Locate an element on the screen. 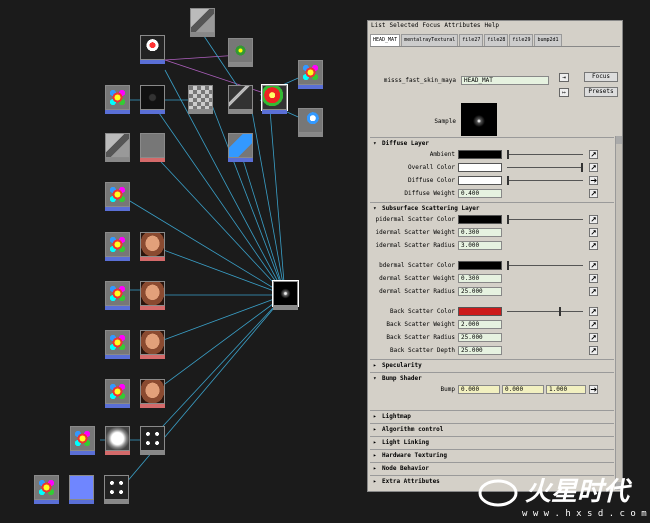 The height and width of the screenshot is (523, 650). value-field: 3.000 is located at coordinates (480, 245).